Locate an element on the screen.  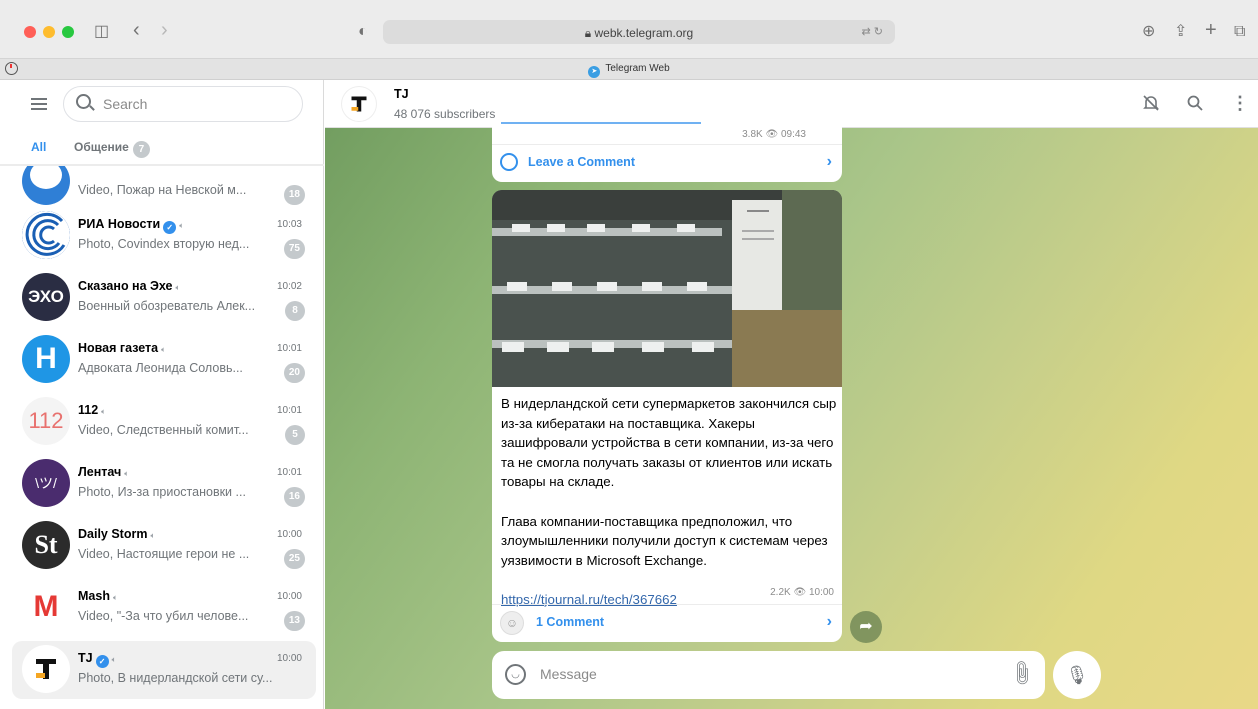
chat-avatar: ЭХО is located at coordinates (46, 297).